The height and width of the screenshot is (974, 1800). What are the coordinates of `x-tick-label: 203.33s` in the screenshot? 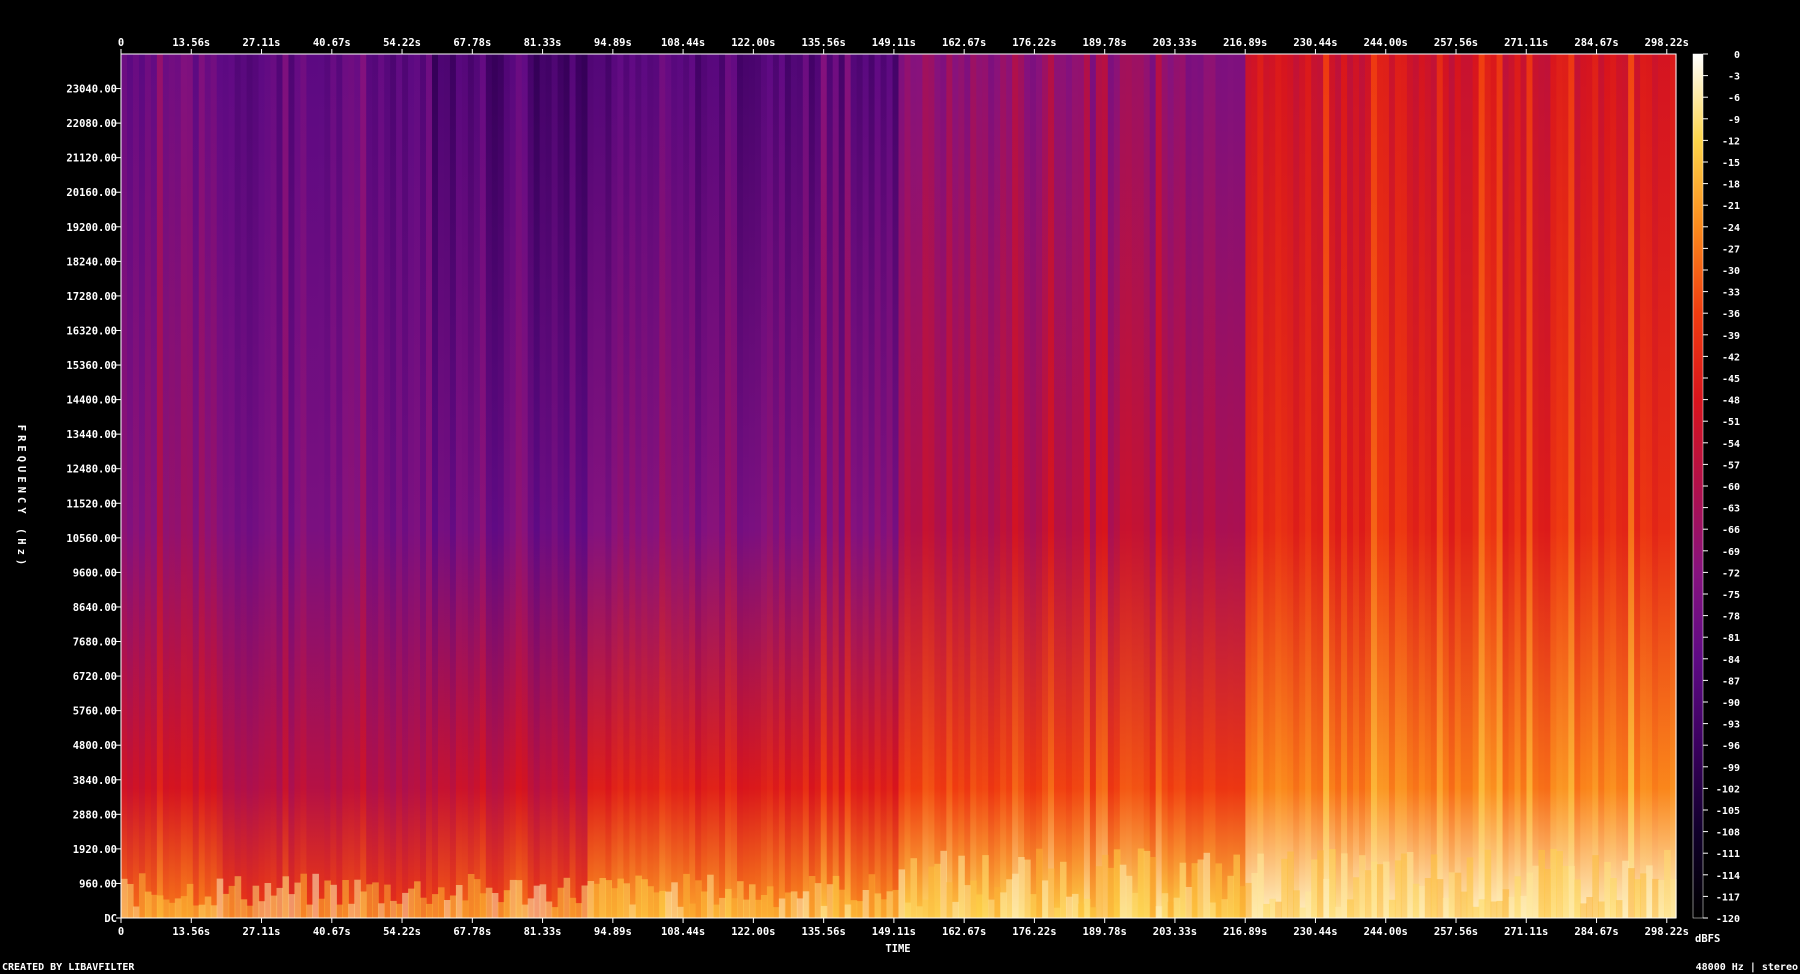 It's located at (1175, 43).